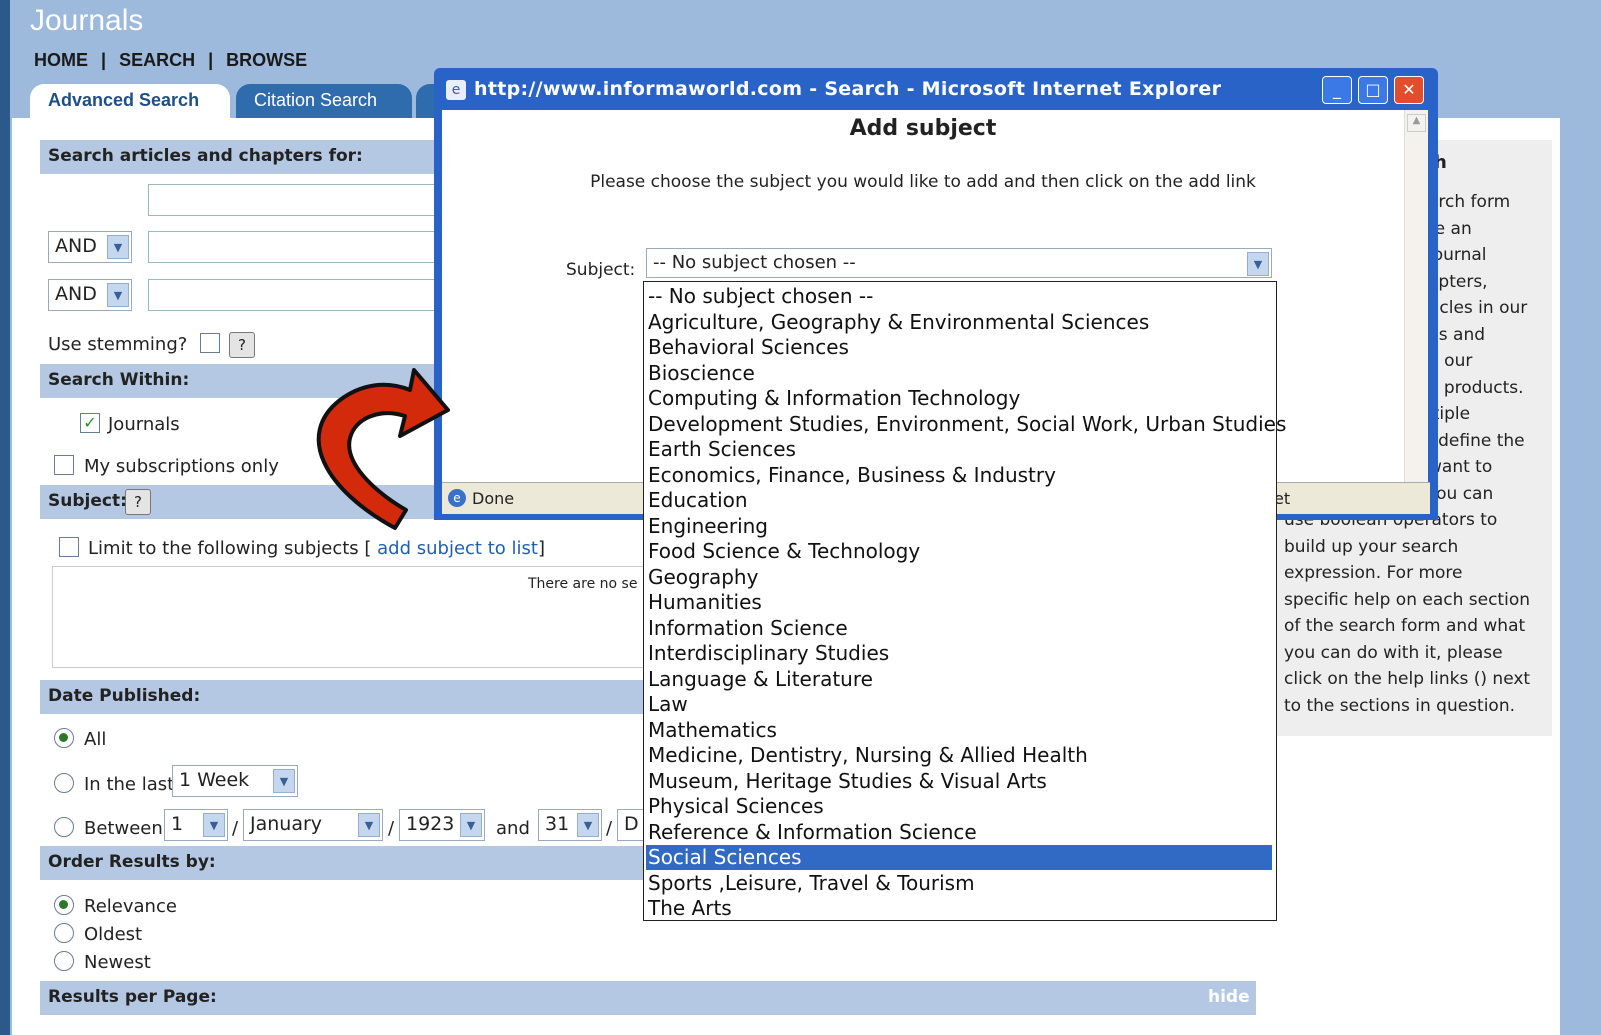 This screenshot has height=1035, width=1601. Describe the element at coordinates (64, 827) in the screenshot. I see `date-between-radio` at that location.